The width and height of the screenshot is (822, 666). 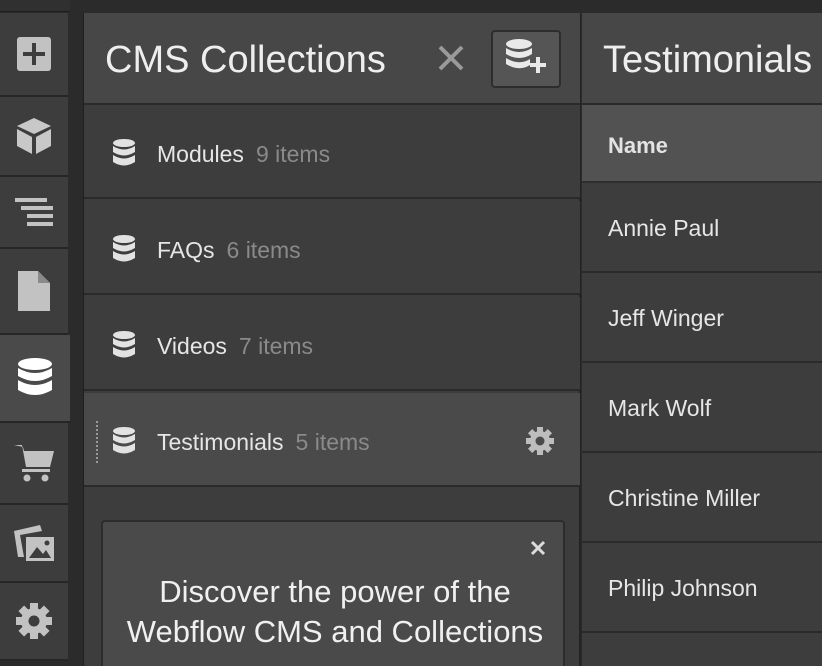 I want to click on add-collection-icon, so click(x=526, y=59).